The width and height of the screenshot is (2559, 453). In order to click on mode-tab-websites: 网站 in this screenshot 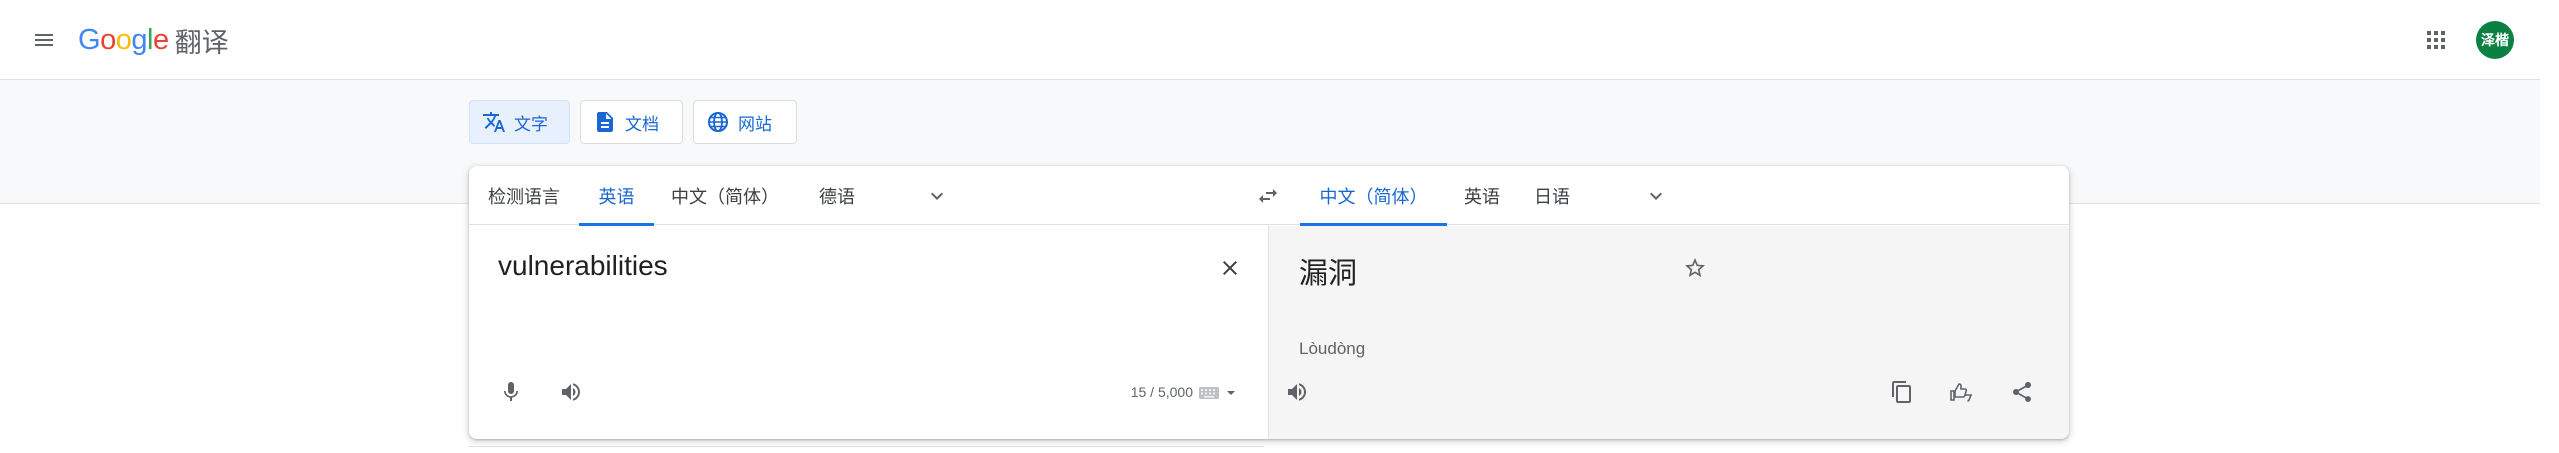, I will do `click(745, 122)`.